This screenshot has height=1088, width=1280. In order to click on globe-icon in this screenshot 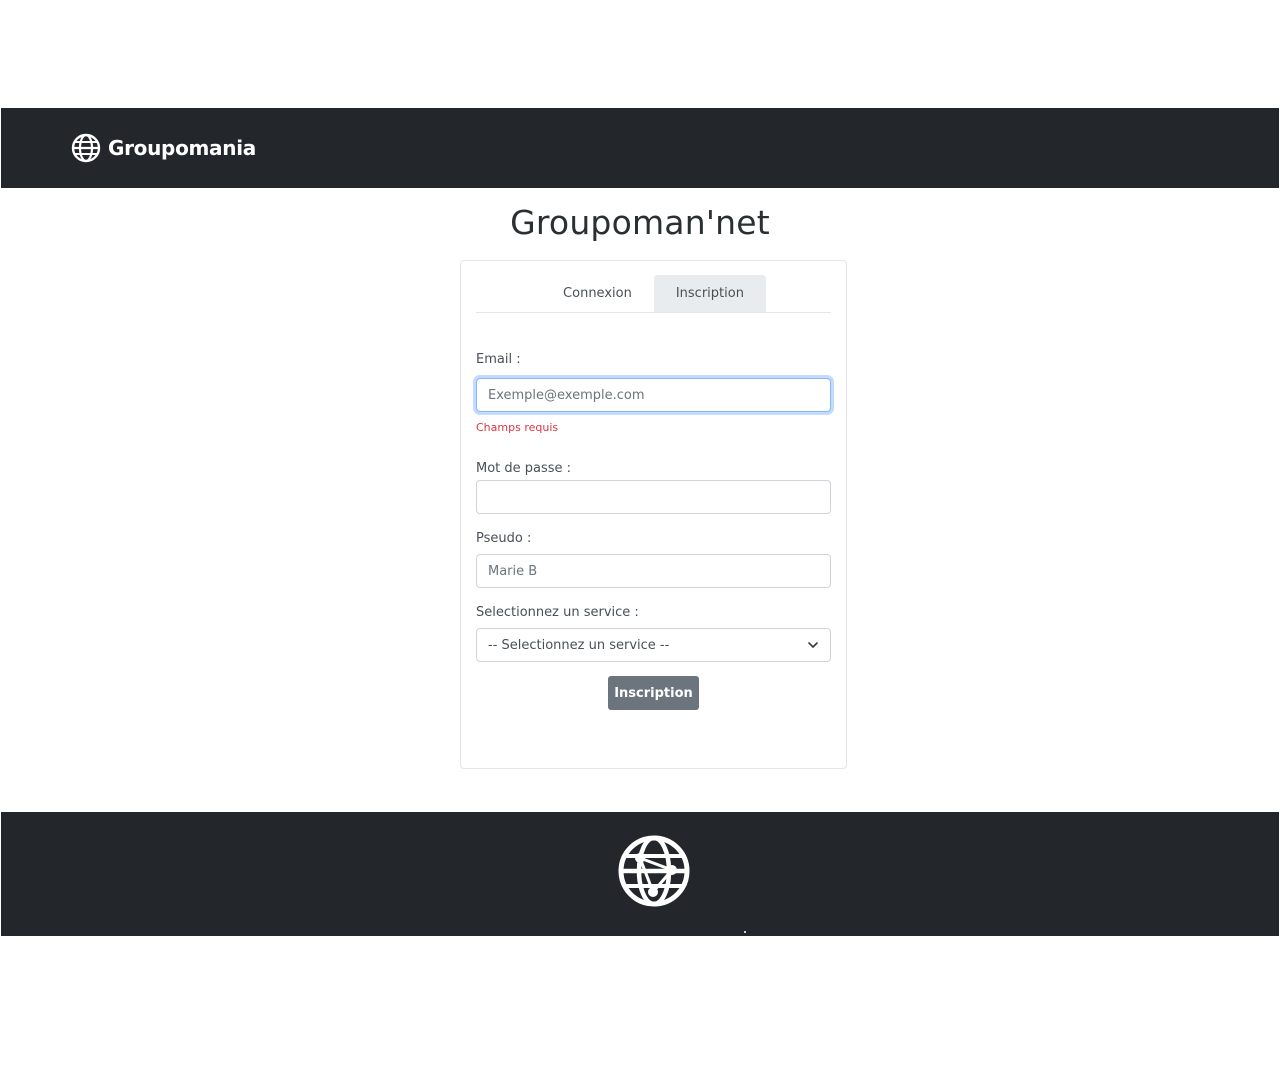, I will do `click(86, 148)`.